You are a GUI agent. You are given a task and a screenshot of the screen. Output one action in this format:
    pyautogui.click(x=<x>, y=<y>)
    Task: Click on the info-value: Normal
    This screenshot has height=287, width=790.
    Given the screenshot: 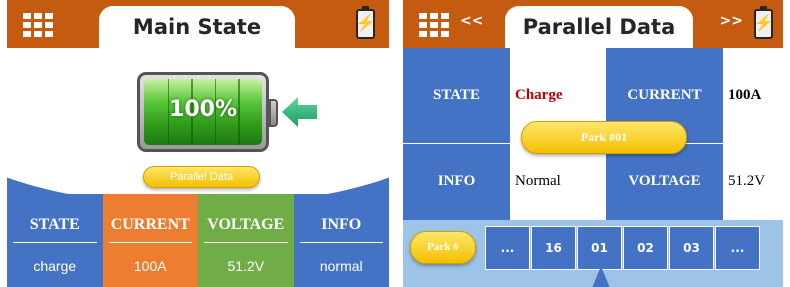 What is the action you would take?
    pyautogui.click(x=558, y=181)
    